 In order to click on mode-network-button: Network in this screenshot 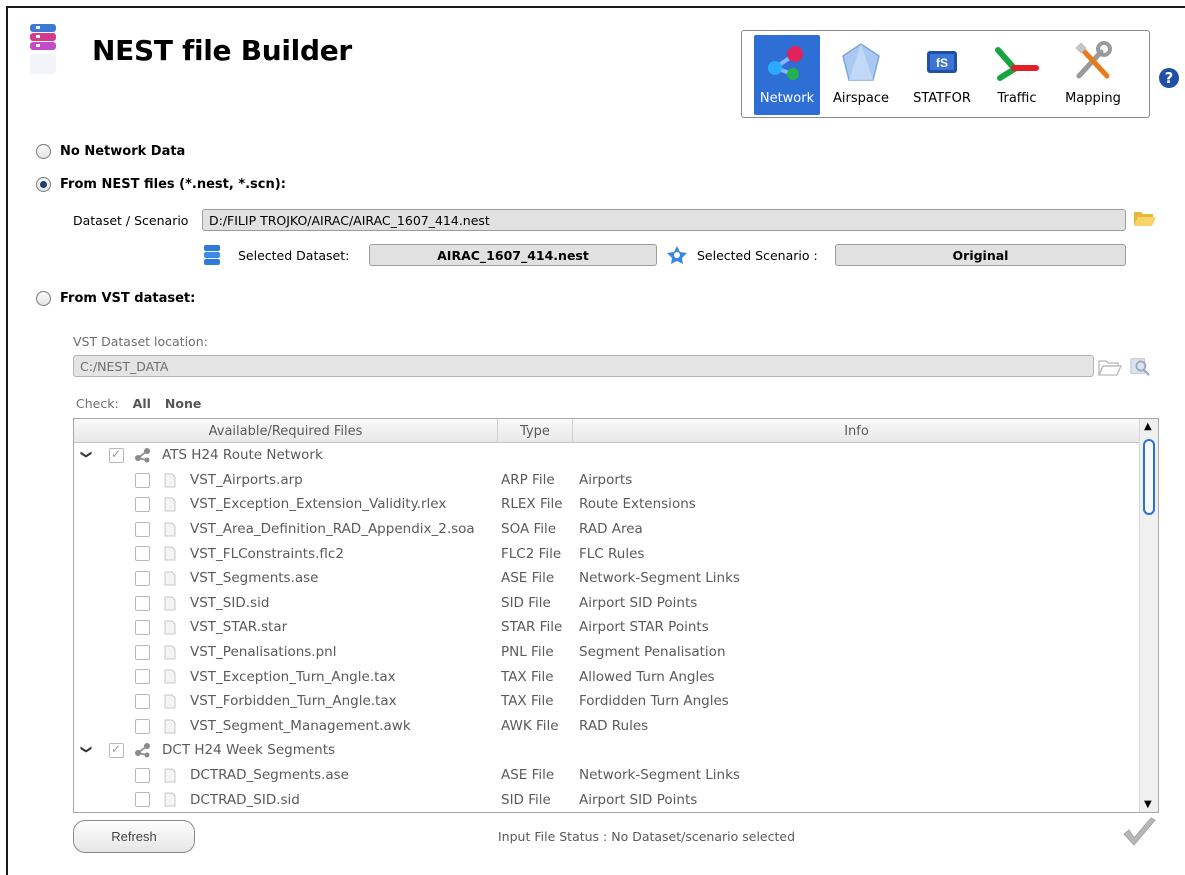, I will do `click(787, 75)`.